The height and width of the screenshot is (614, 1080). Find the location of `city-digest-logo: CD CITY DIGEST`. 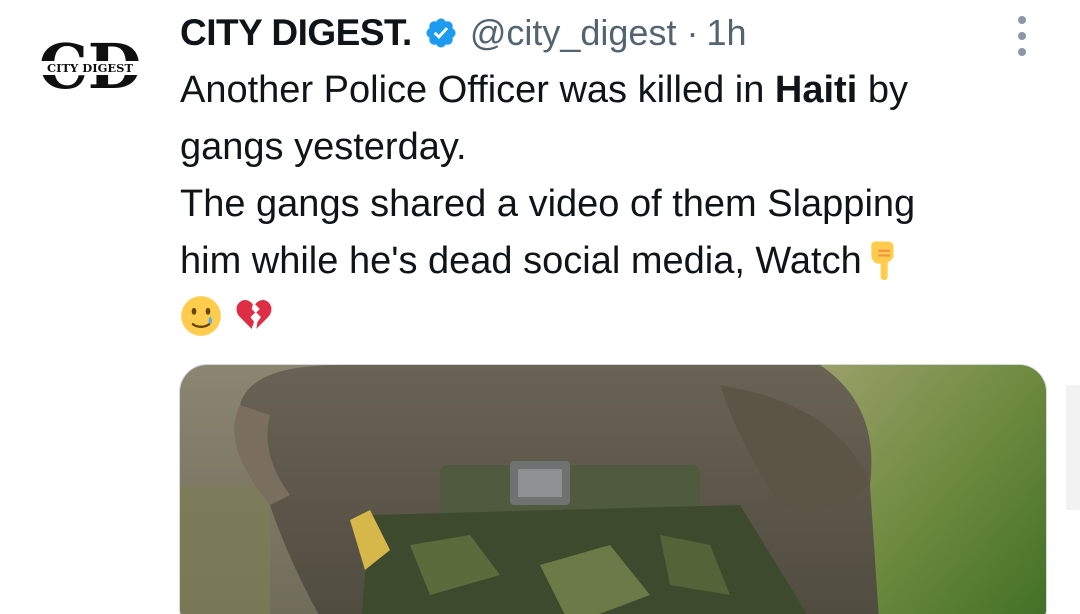

city-digest-logo: CD CITY DIGEST is located at coordinates (89, 66).